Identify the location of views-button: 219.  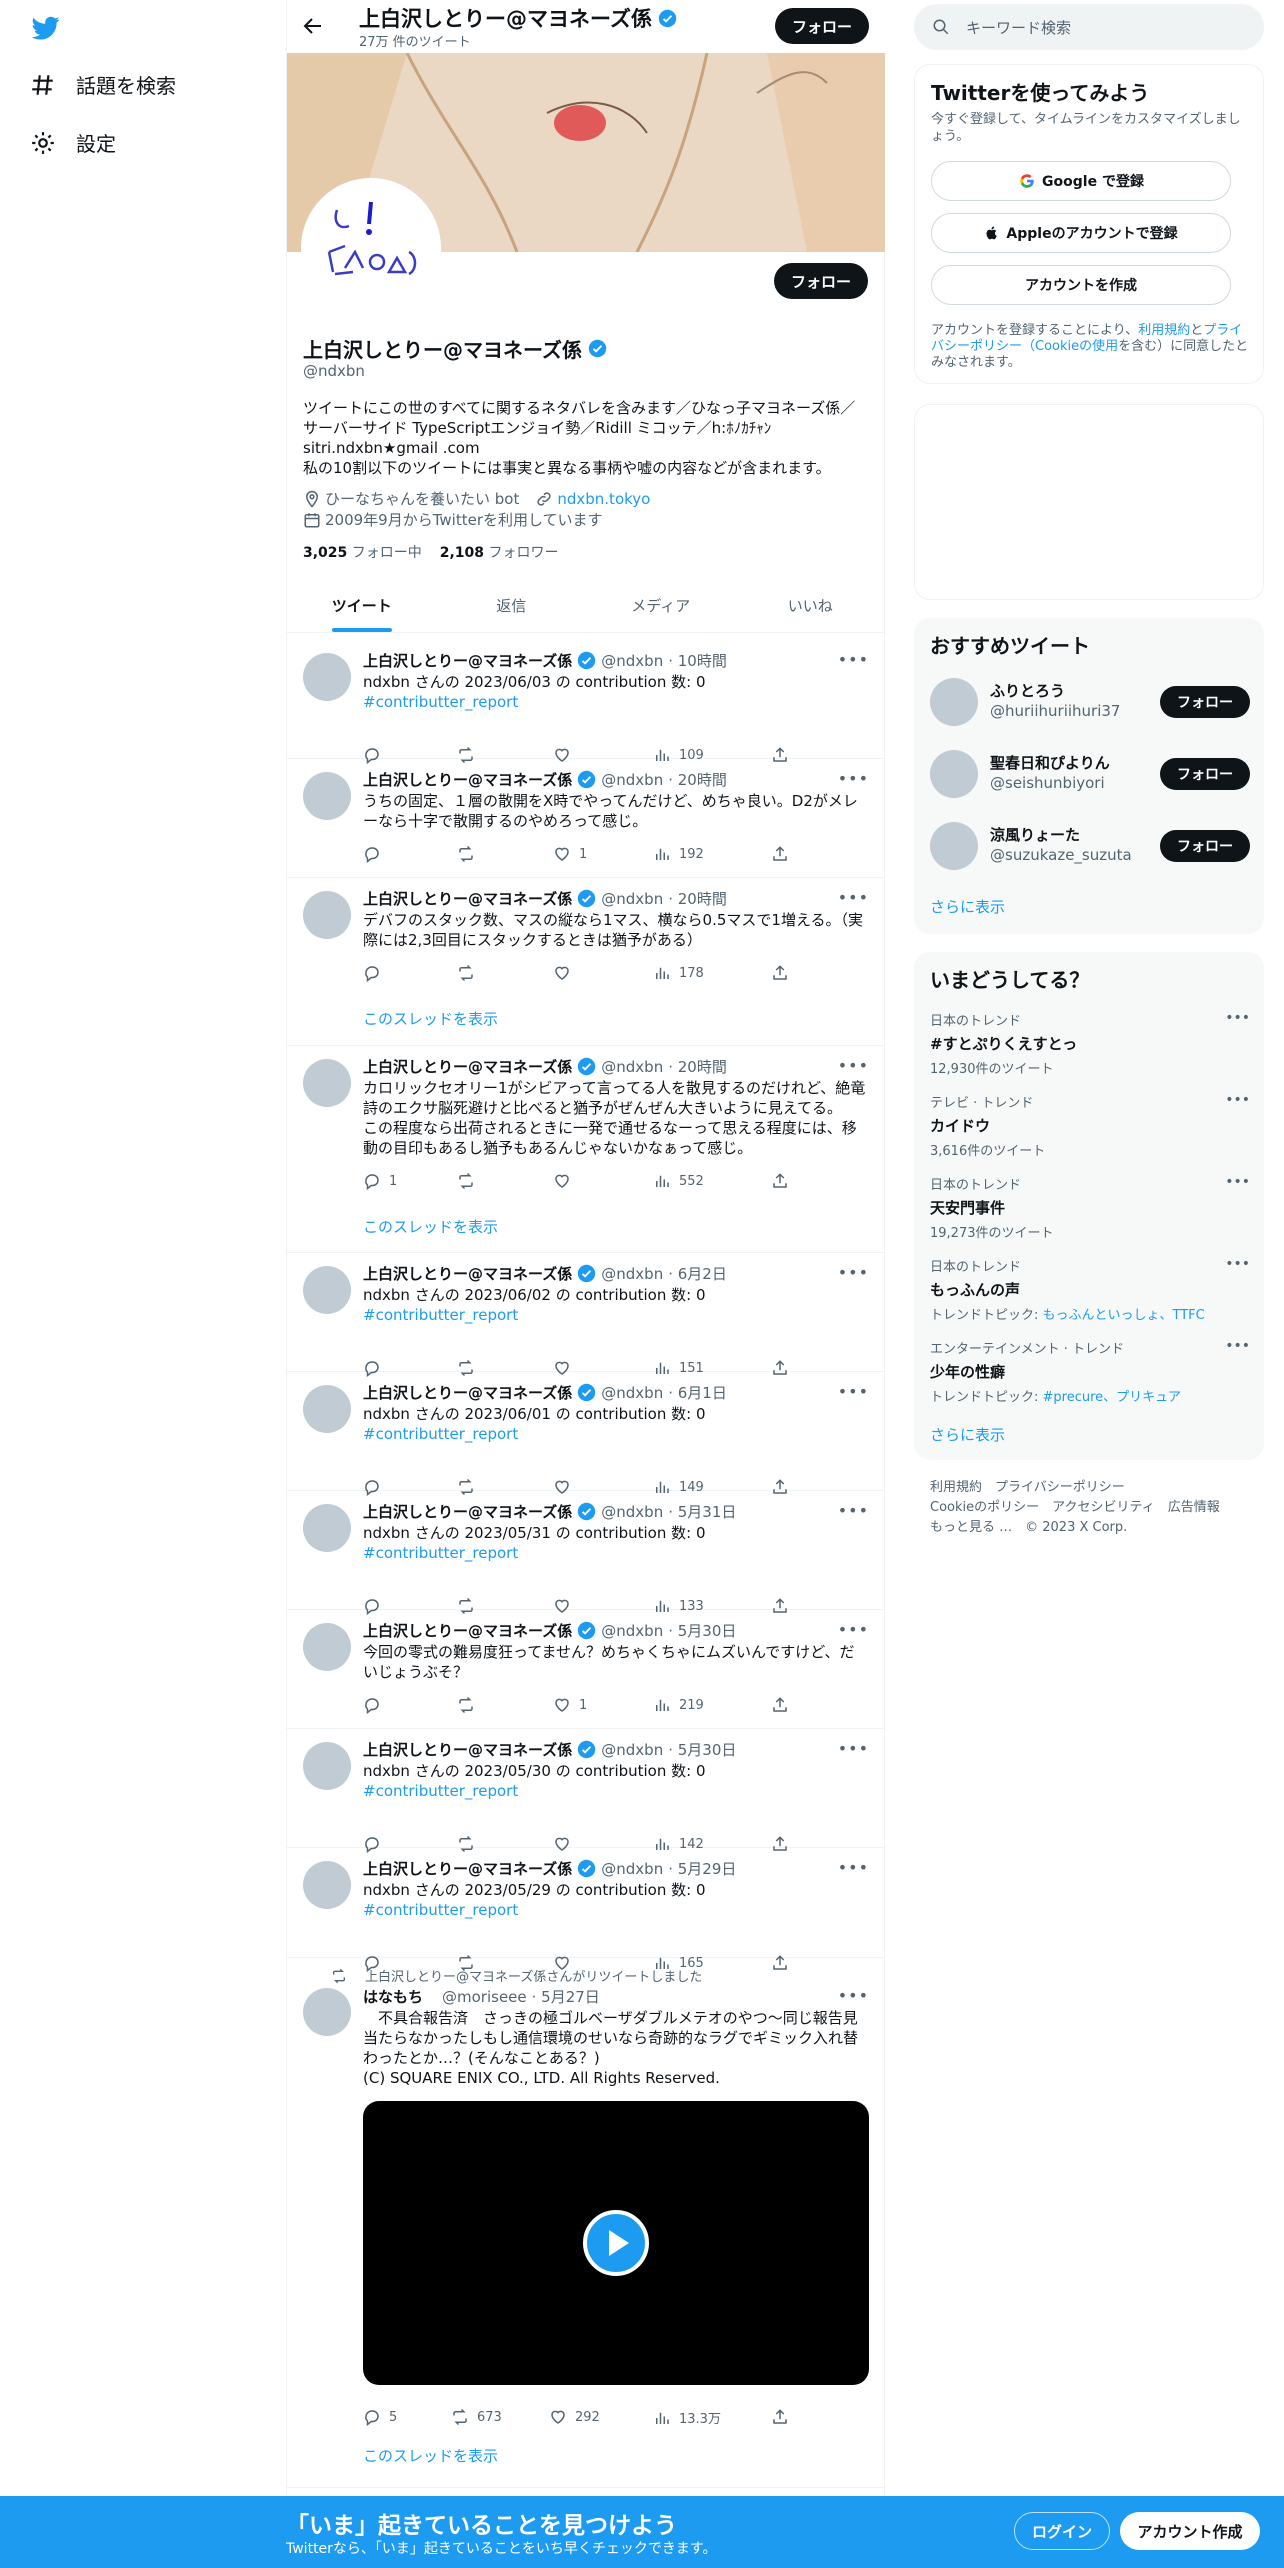
(678, 1705).